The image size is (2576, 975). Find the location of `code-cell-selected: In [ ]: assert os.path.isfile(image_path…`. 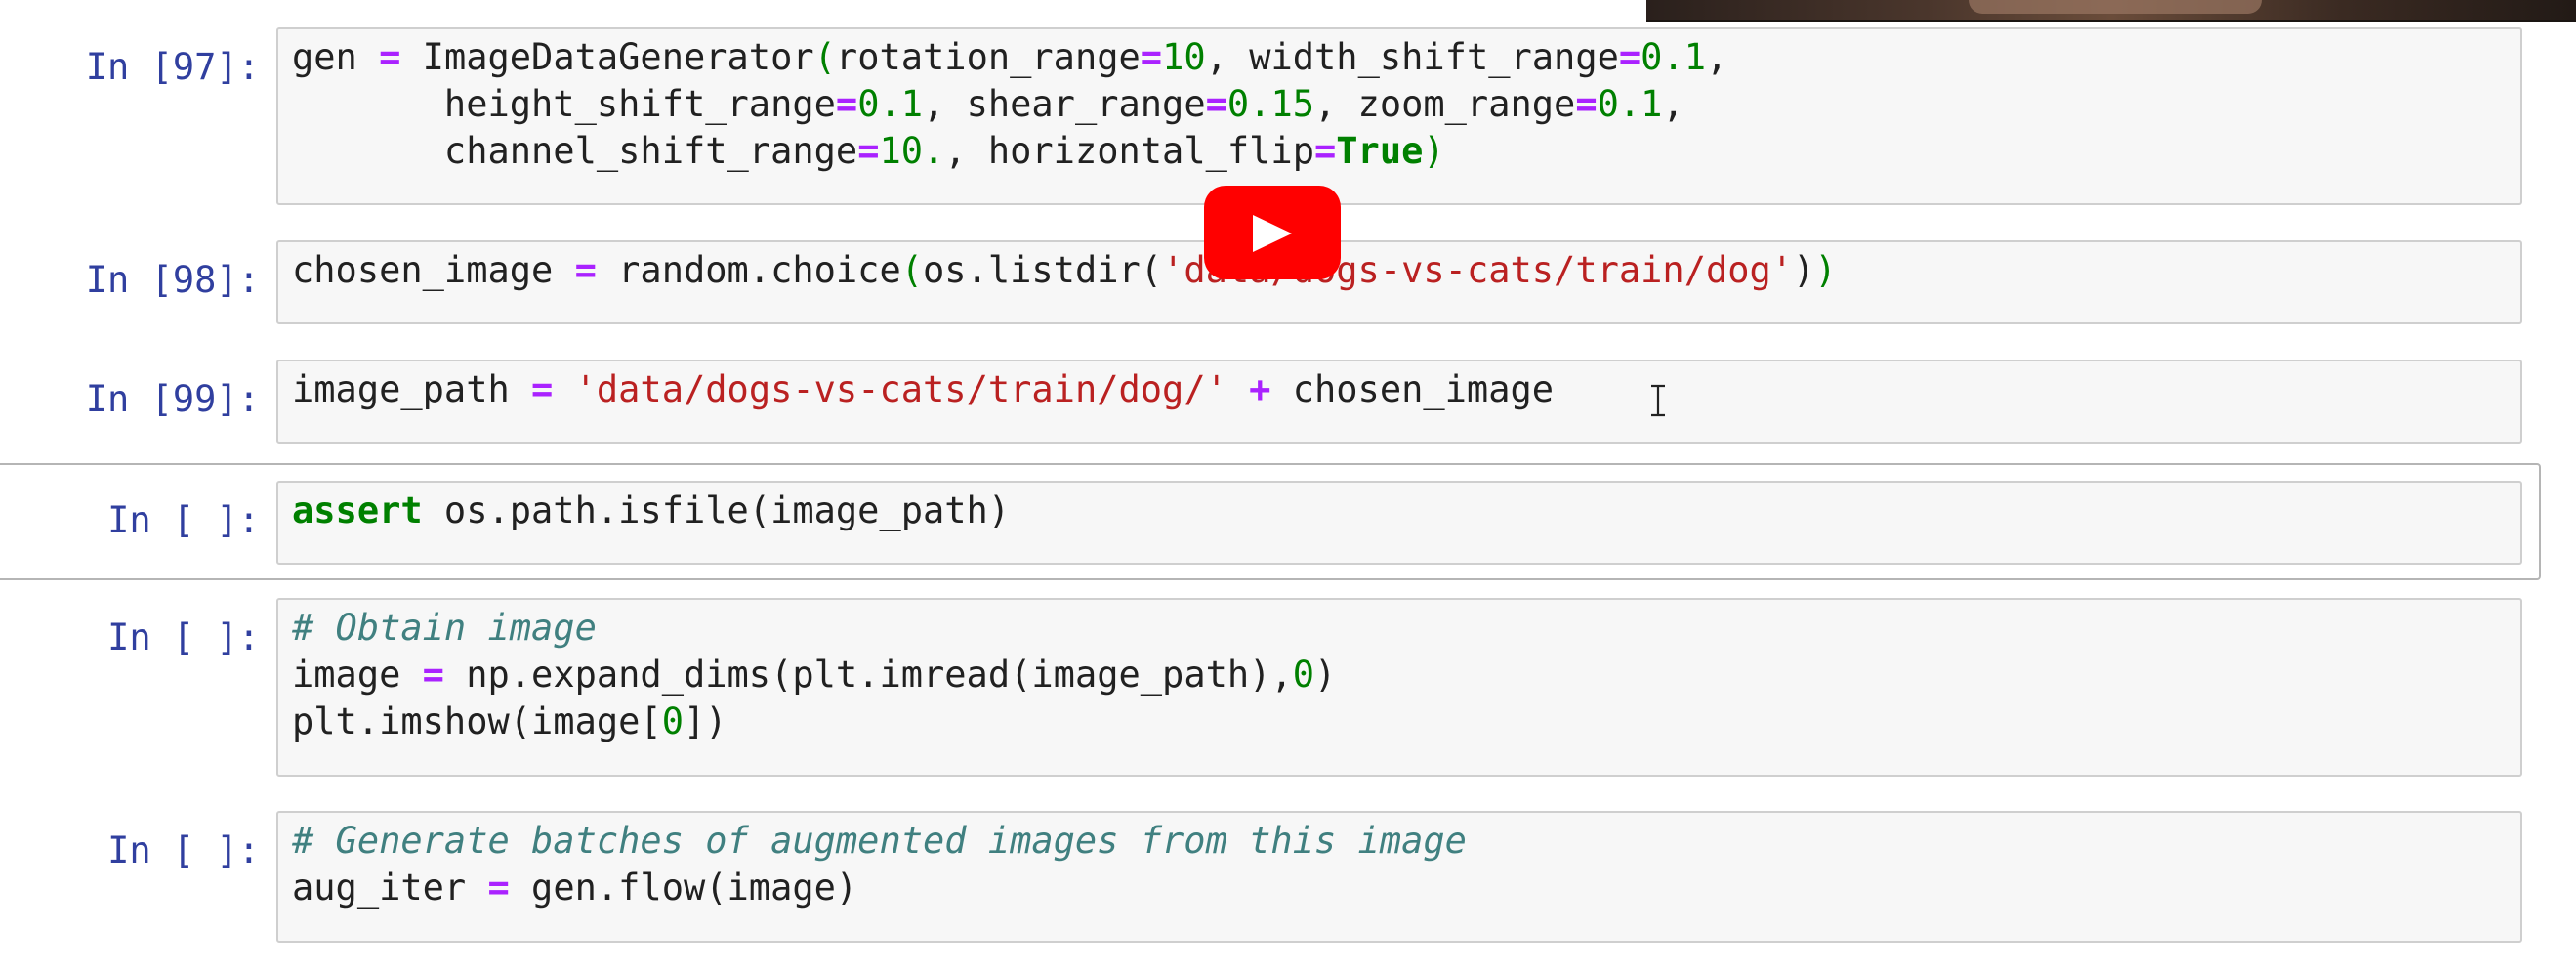

code-cell-selected: In [ ]: assert os.path.isfile(image_path… is located at coordinates (1271, 521).